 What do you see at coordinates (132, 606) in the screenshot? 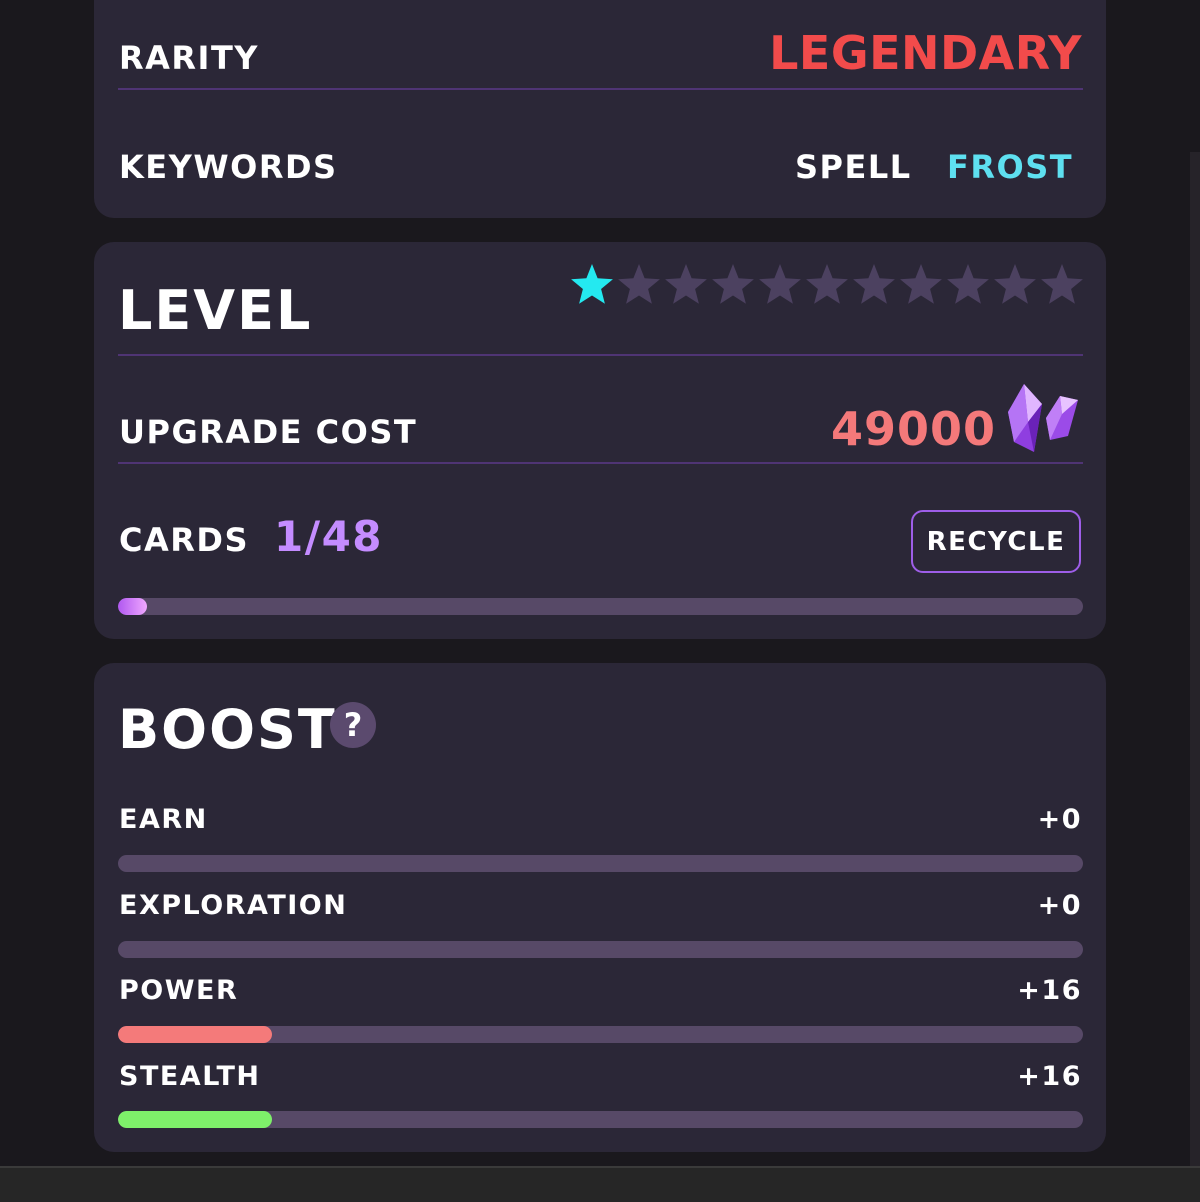
I see `cards-progress-fill` at bounding box center [132, 606].